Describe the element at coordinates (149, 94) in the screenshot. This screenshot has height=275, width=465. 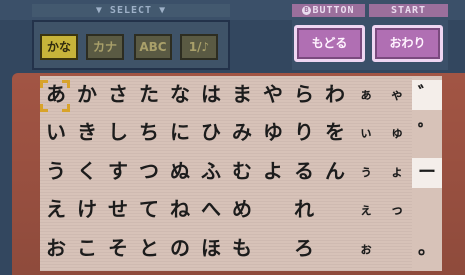
I see `kana-key: た` at that location.